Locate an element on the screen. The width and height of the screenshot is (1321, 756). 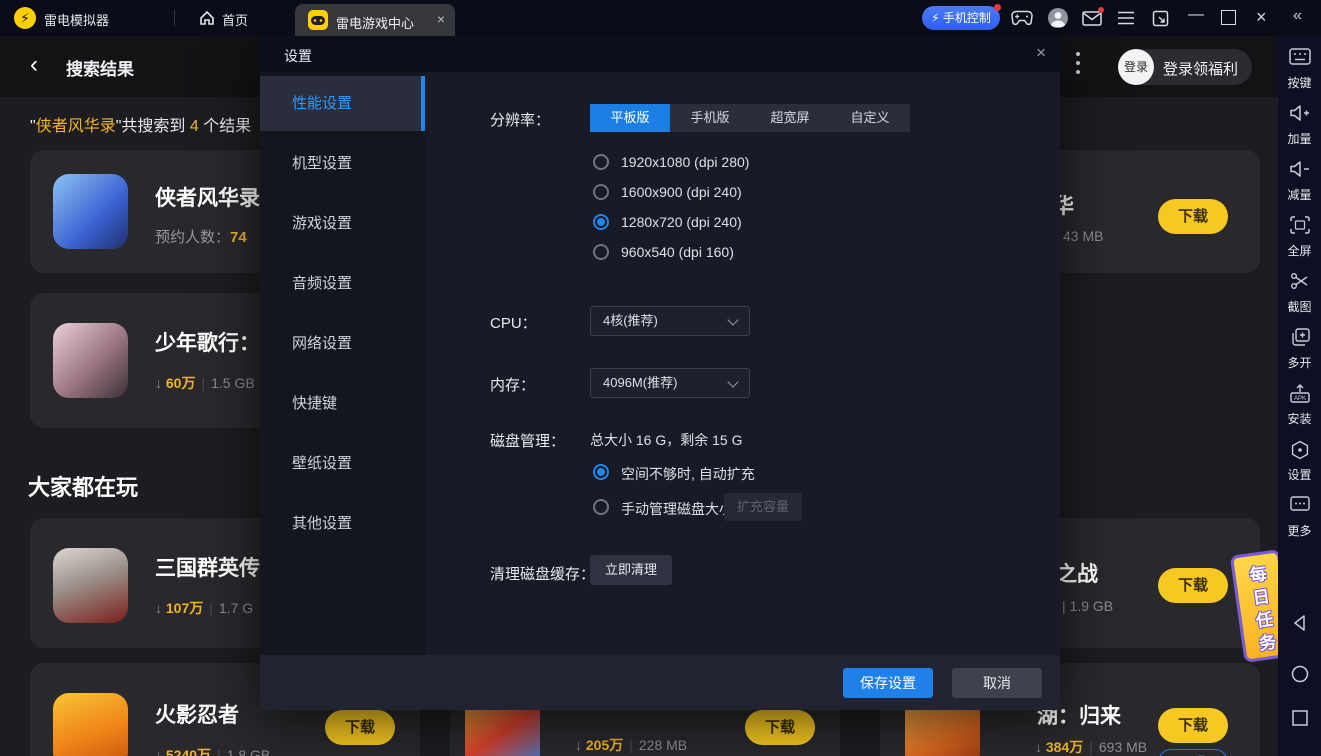
game-title: 三国群英传 is located at coordinates (207, 568).